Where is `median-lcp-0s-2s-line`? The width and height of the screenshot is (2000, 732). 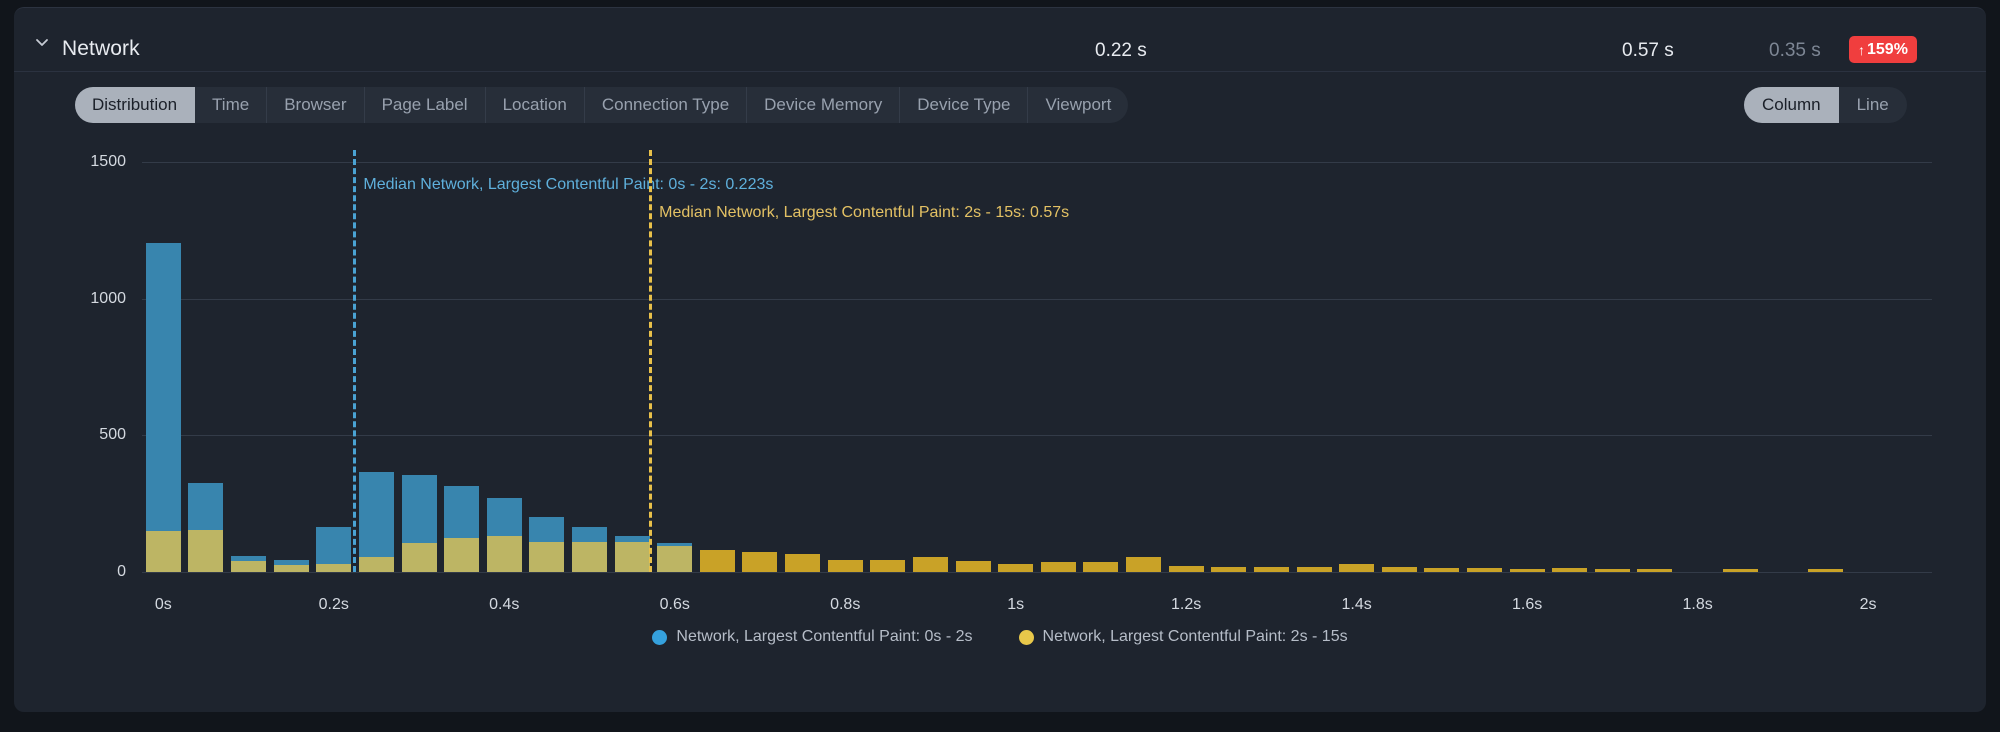 median-lcp-0s-2s-line is located at coordinates (355, 361).